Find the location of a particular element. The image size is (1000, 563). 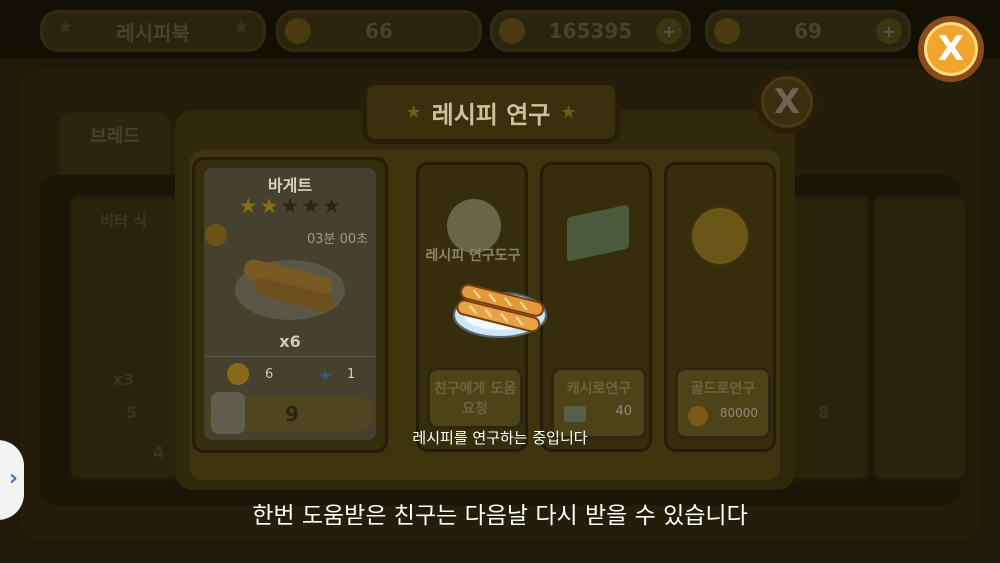

resource-3-value: 69 is located at coordinates (808, 31).